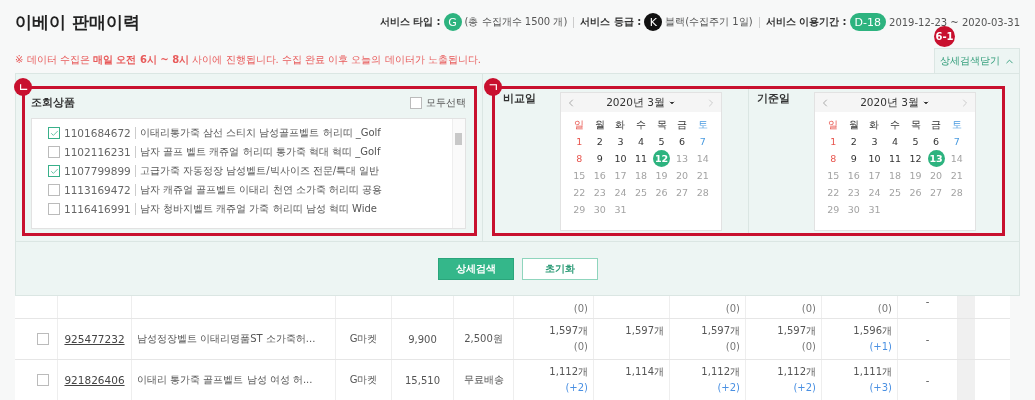  What do you see at coordinates (872, 331) in the screenshot?
I see `stock-count: 1,596개` at bounding box center [872, 331].